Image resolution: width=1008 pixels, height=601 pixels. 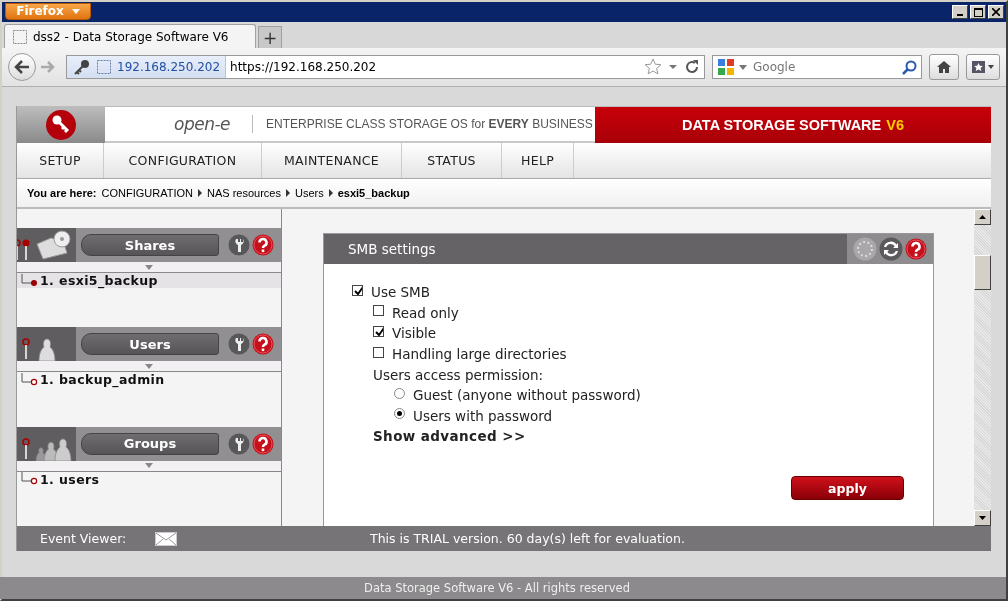 What do you see at coordinates (373, 193) in the screenshot?
I see `breadcrumb-current: esxi5_backup` at bounding box center [373, 193].